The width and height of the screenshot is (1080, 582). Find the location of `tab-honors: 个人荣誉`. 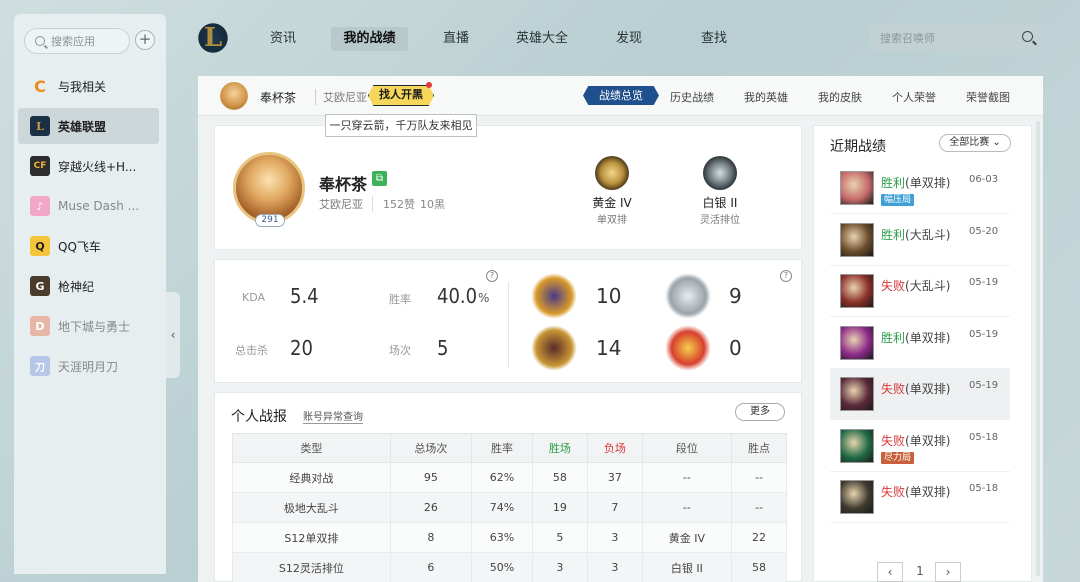

tab-honors: 个人荣誉 is located at coordinates (914, 97).